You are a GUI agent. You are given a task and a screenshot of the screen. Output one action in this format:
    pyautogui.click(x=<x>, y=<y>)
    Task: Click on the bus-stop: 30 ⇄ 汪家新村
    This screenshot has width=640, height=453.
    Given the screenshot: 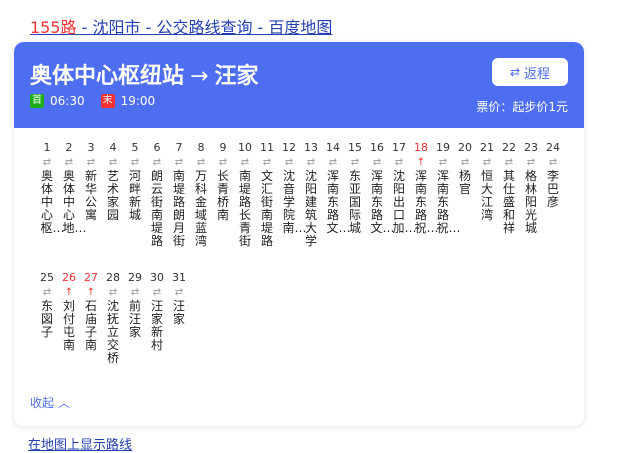 What is the action you would take?
    pyautogui.click(x=157, y=317)
    